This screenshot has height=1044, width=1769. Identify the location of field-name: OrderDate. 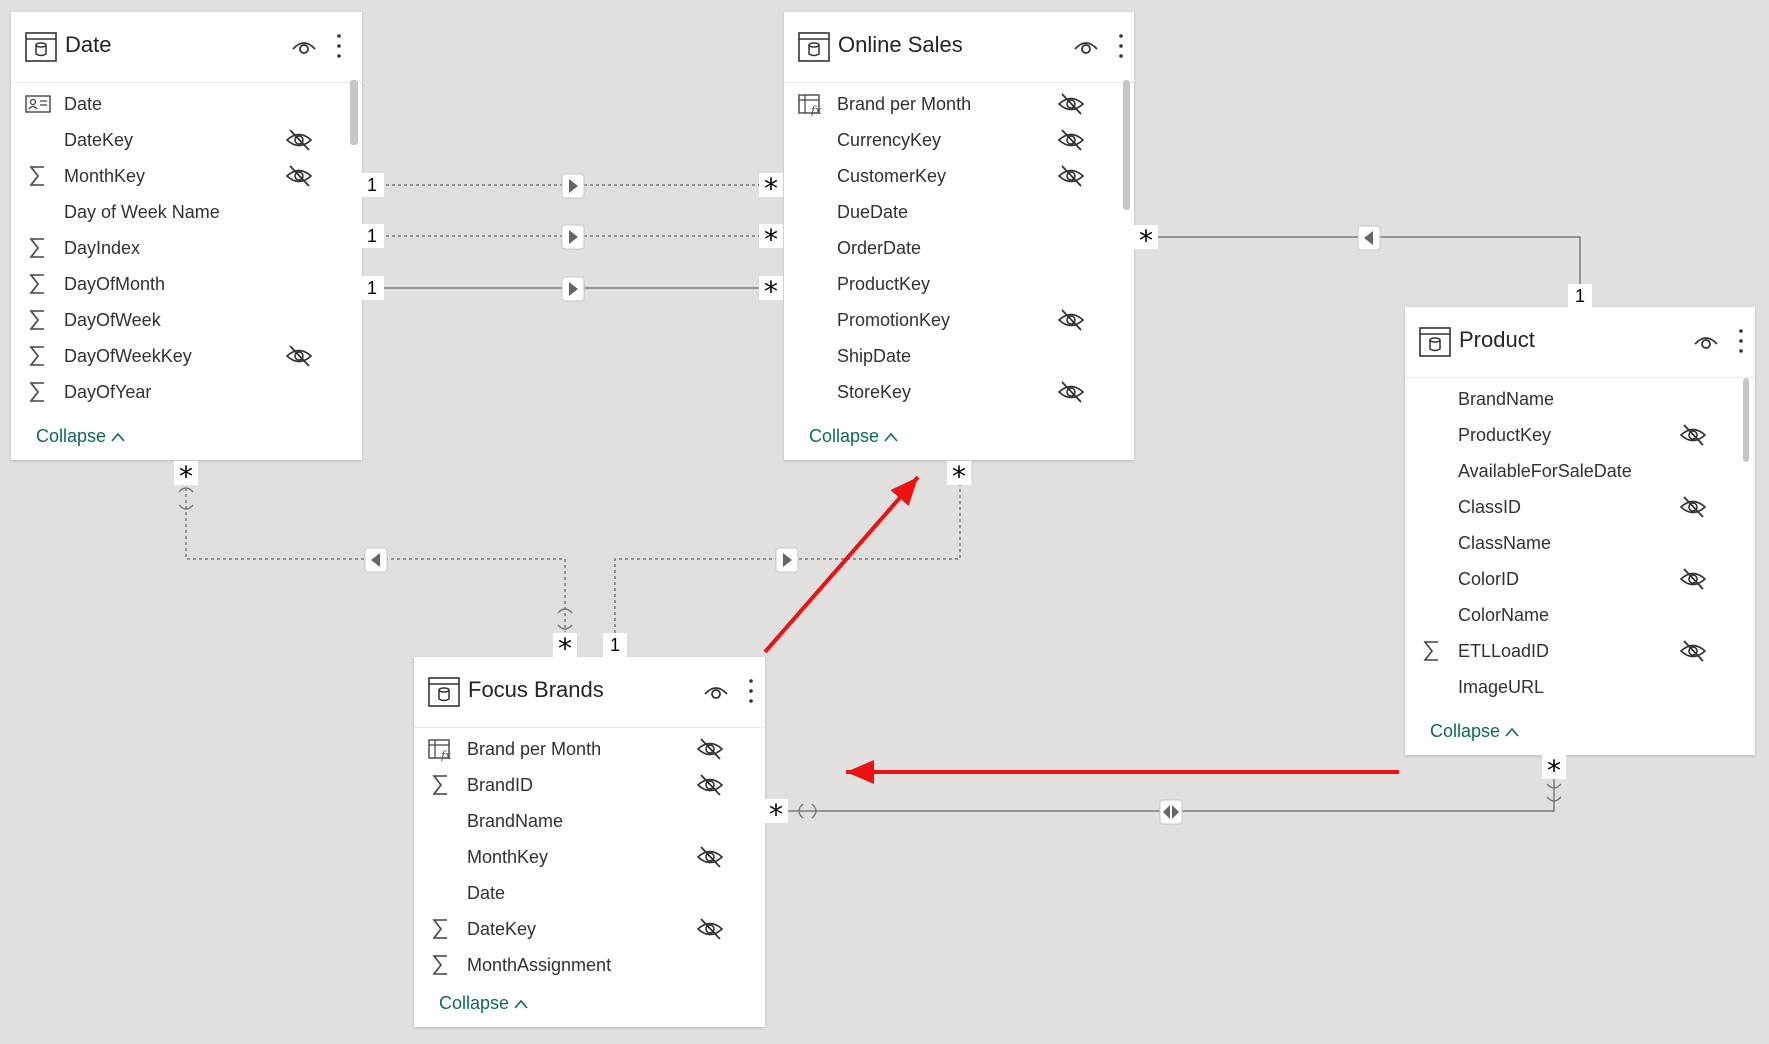
(879, 248).